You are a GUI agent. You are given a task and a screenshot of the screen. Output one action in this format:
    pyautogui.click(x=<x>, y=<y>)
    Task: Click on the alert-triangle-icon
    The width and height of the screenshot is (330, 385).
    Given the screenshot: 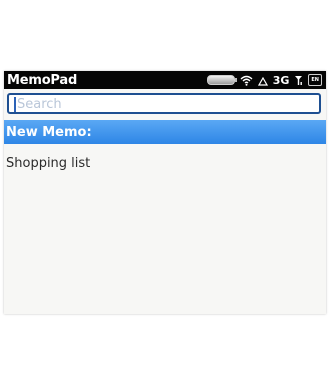 What is the action you would take?
    pyautogui.click(x=262, y=80)
    